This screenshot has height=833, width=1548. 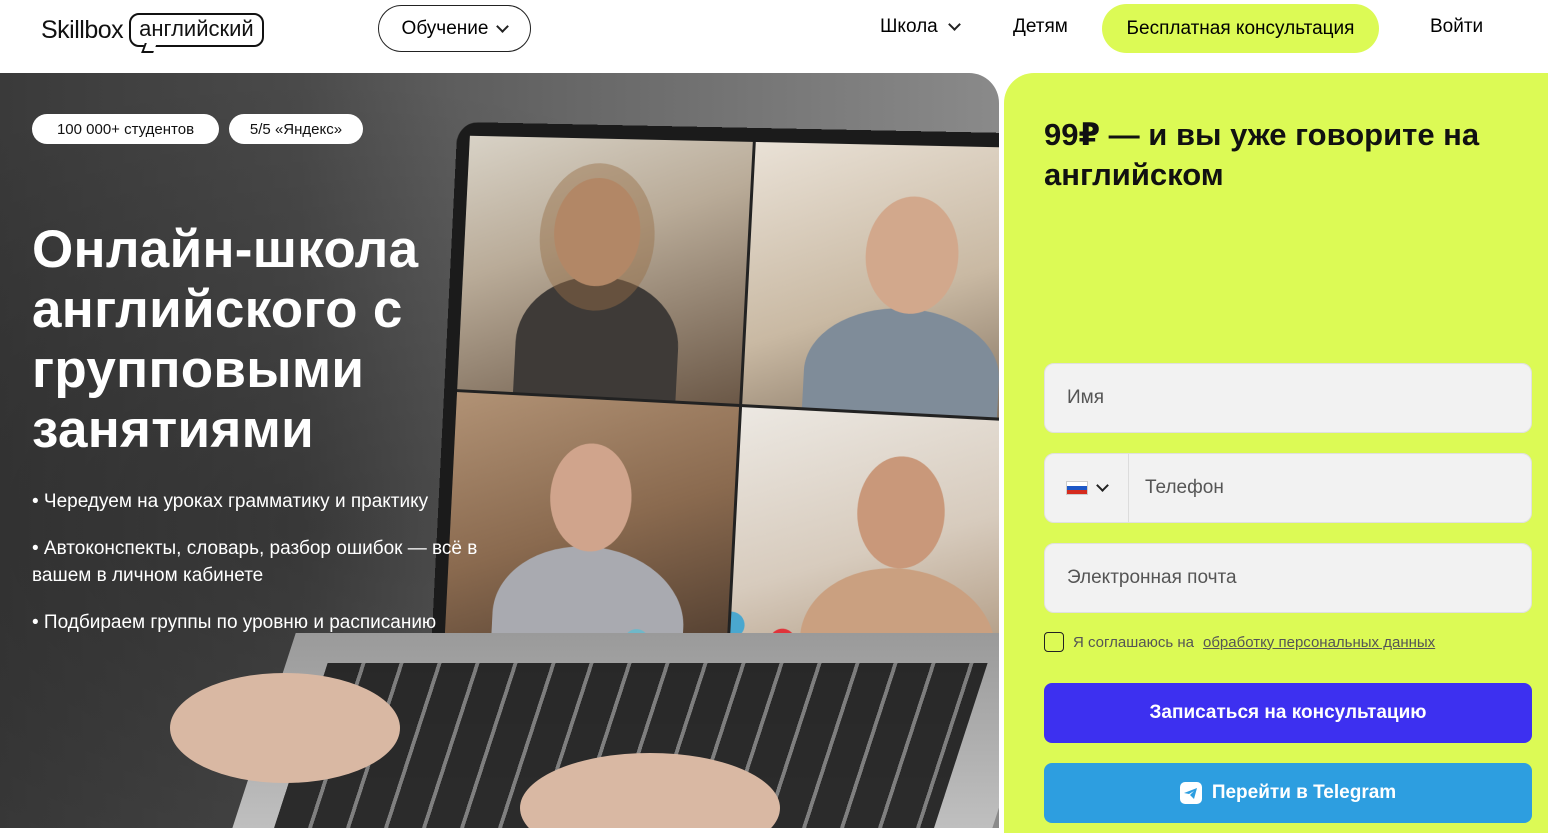 What do you see at coordinates (1086, 397) in the screenshot?
I see `name-placeholder: Имя` at bounding box center [1086, 397].